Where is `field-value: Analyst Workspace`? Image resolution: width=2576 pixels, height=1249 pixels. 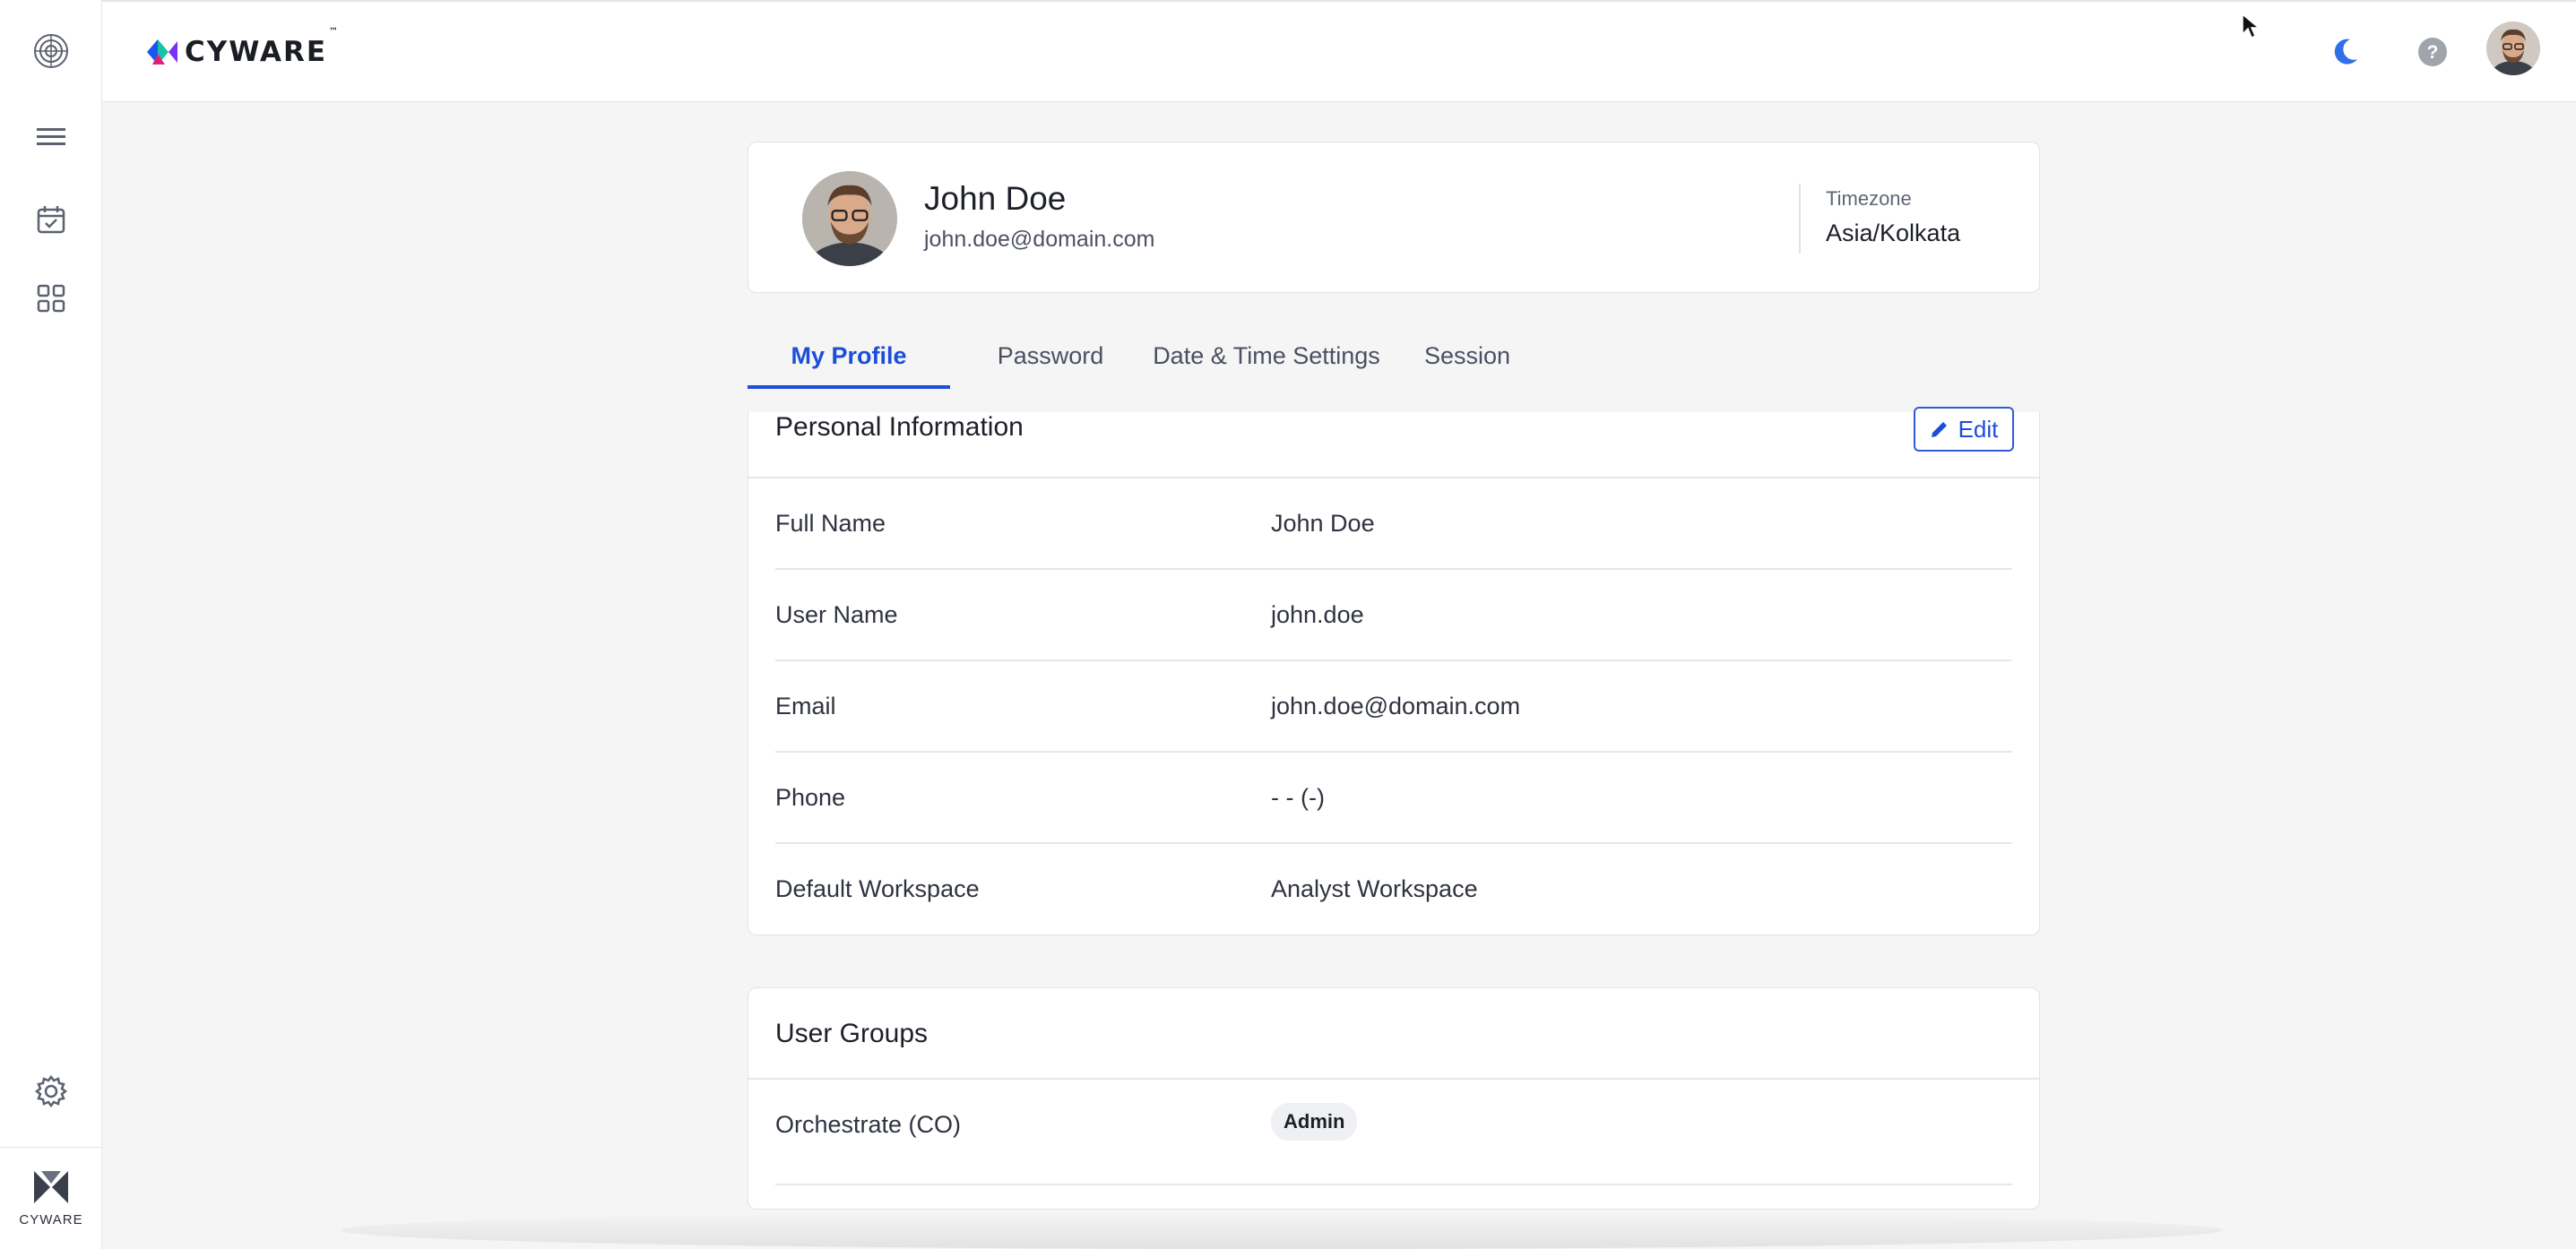
field-value: Analyst Workspace is located at coordinates (1374, 888).